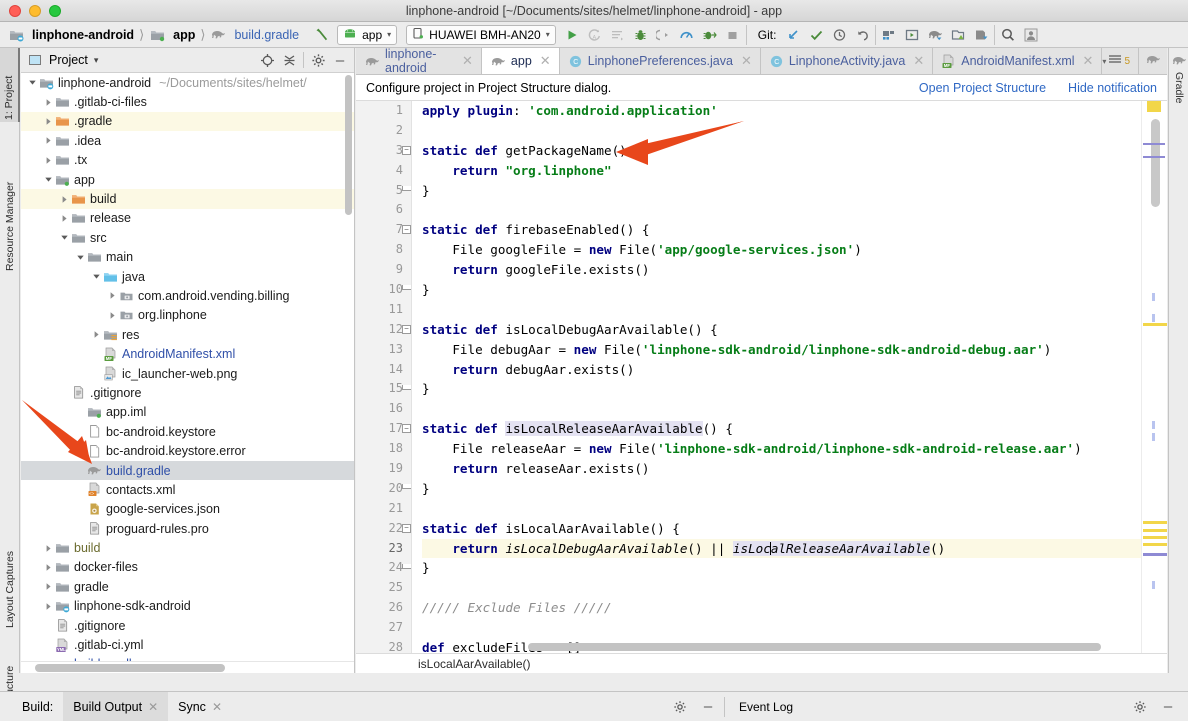  What do you see at coordinates (982, 88) in the screenshot?
I see `open-project-structure-link: Open Project Structure` at bounding box center [982, 88].